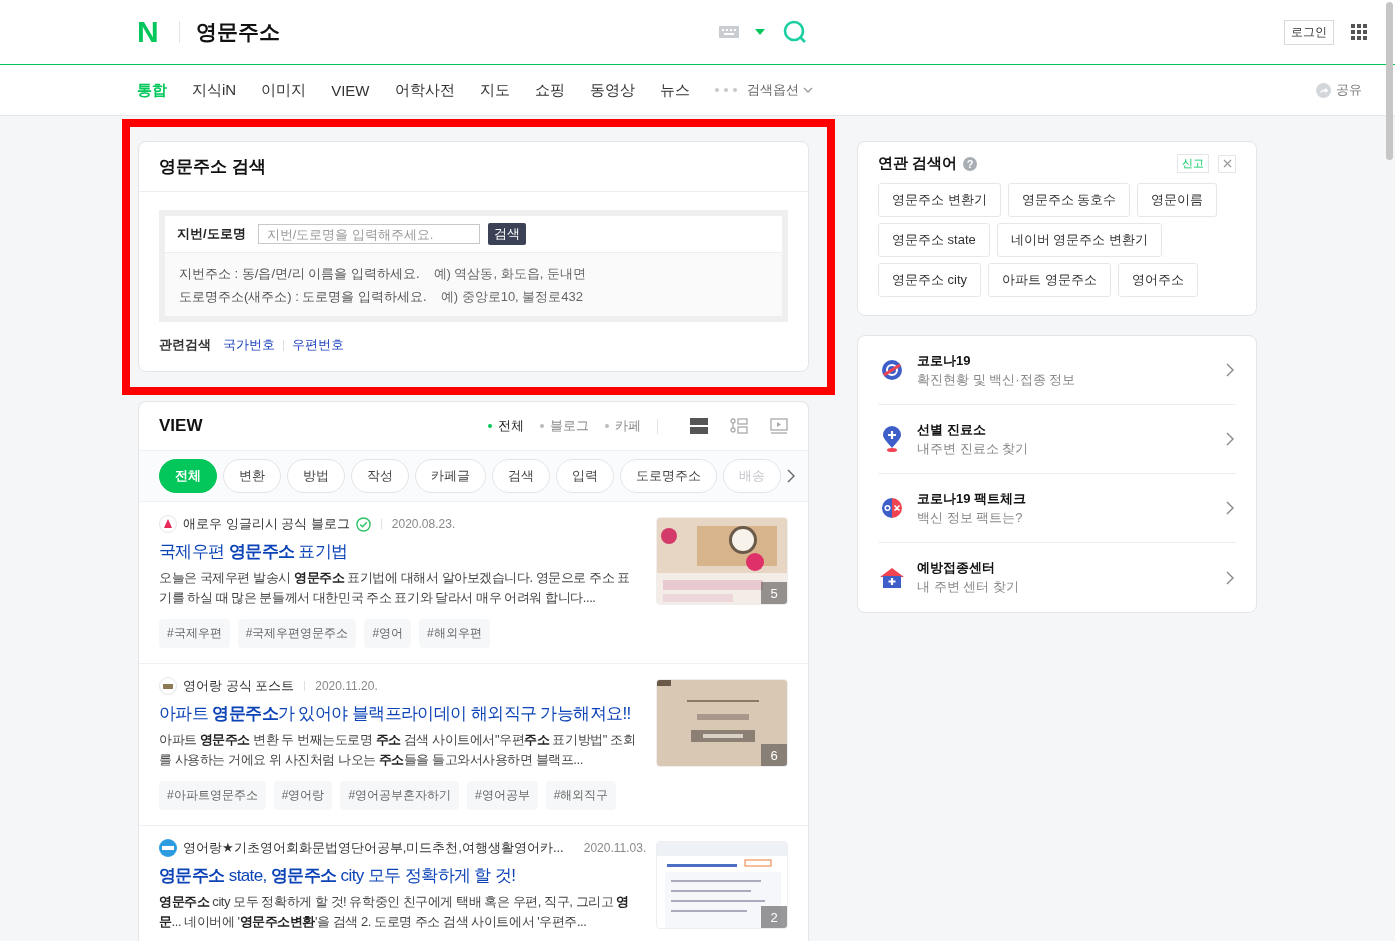  Describe the element at coordinates (615, 848) in the screenshot. I see `post-date: 2020.11.03.` at that location.